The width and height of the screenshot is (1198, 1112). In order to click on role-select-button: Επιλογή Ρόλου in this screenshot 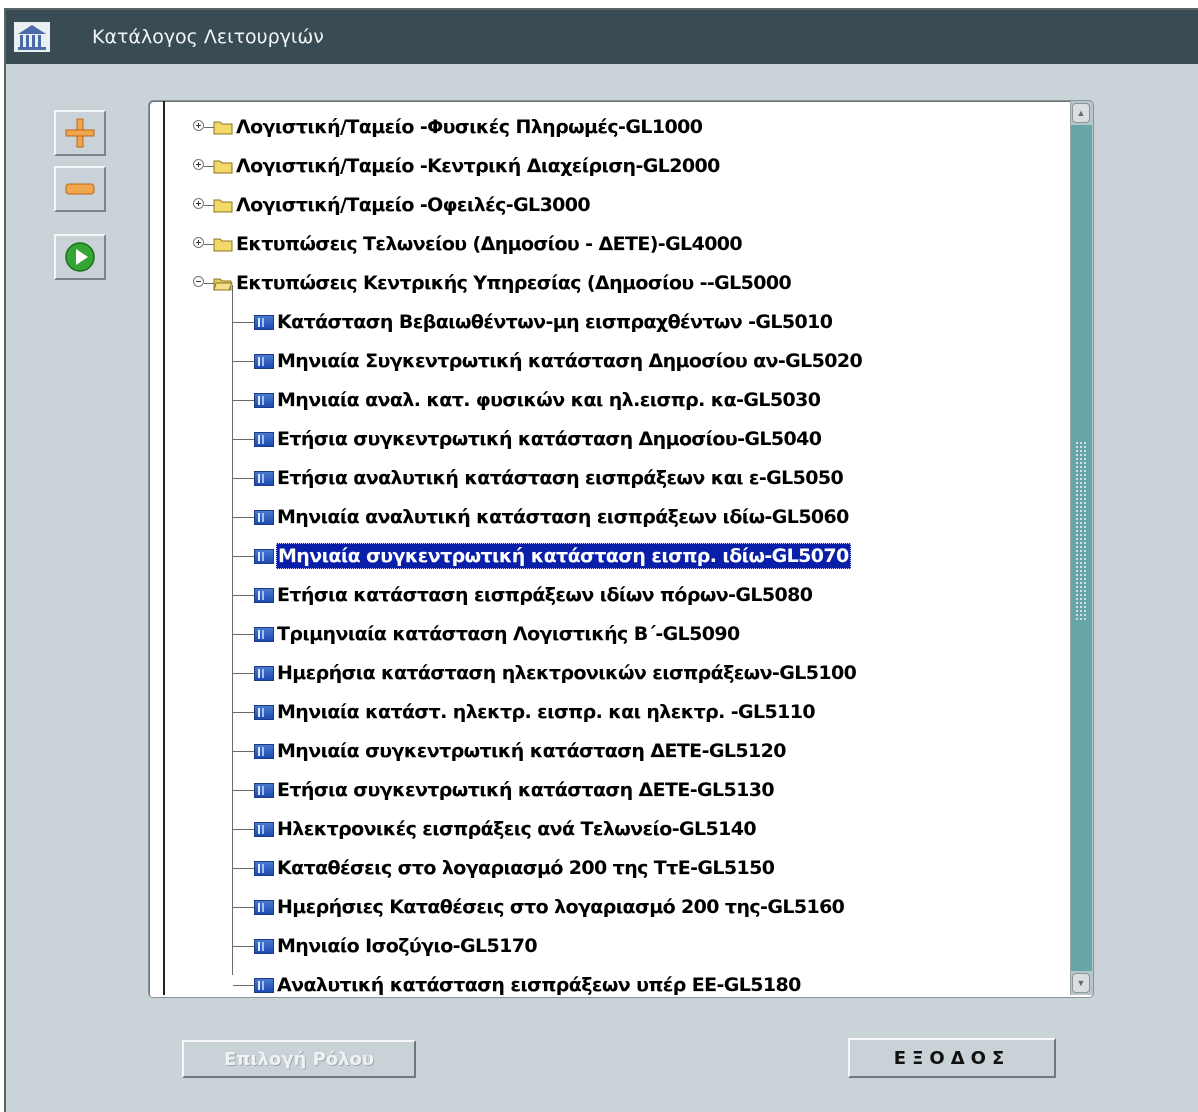, I will do `click(299, 1059)`.